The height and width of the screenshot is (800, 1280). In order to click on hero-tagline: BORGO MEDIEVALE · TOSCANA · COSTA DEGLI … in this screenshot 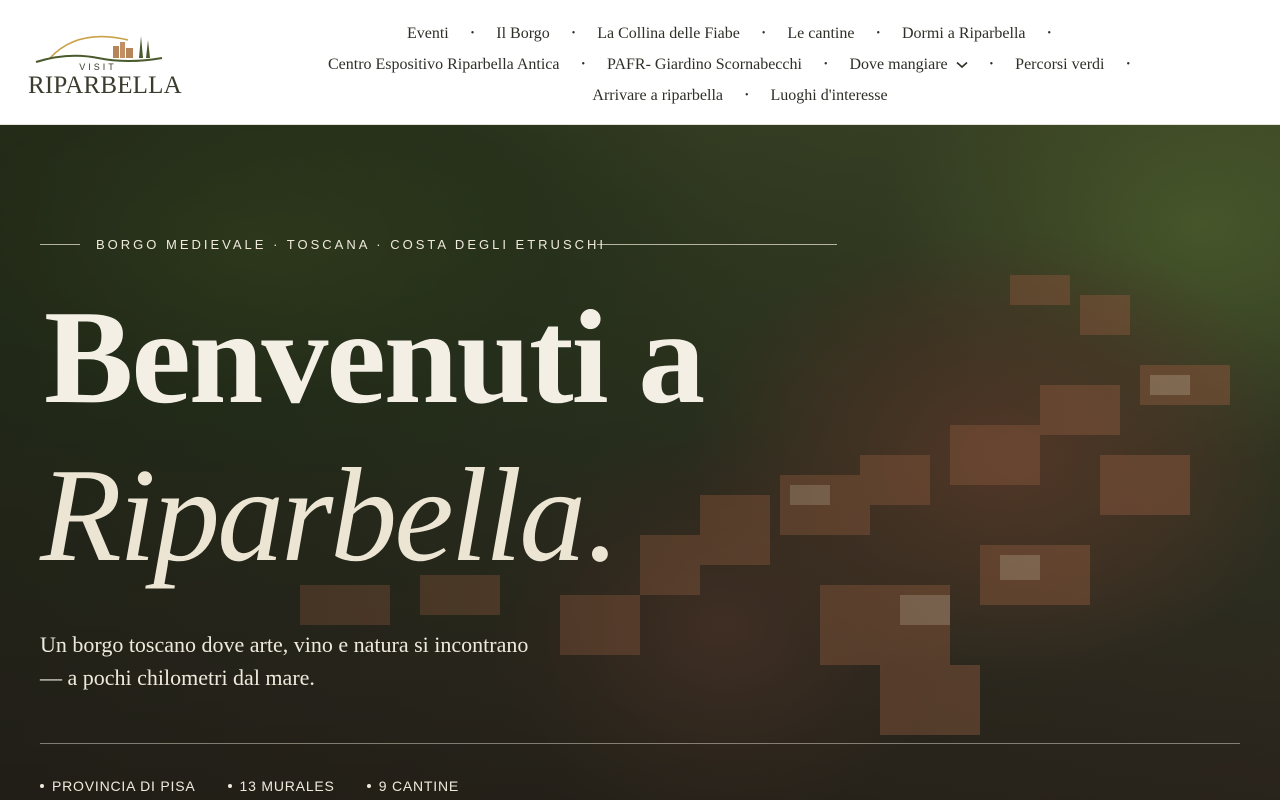, I will do `click(351, 244)`.